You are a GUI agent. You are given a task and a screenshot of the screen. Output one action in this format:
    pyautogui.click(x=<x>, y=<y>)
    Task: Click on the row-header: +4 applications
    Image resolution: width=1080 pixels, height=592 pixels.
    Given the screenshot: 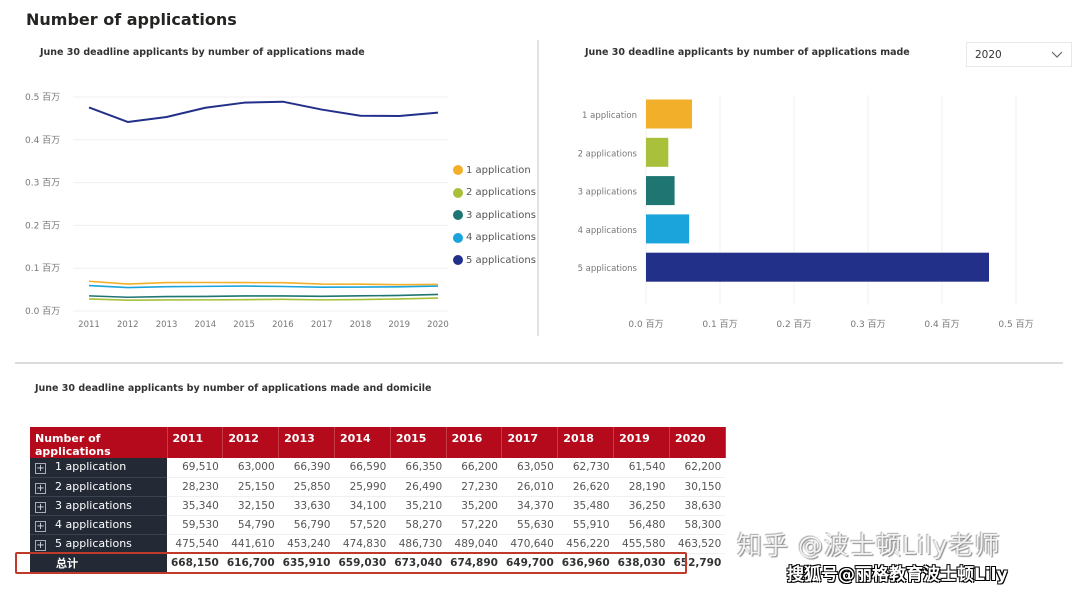 What is the action you would take?
    pyautogui.click(x=98, y=525)
    